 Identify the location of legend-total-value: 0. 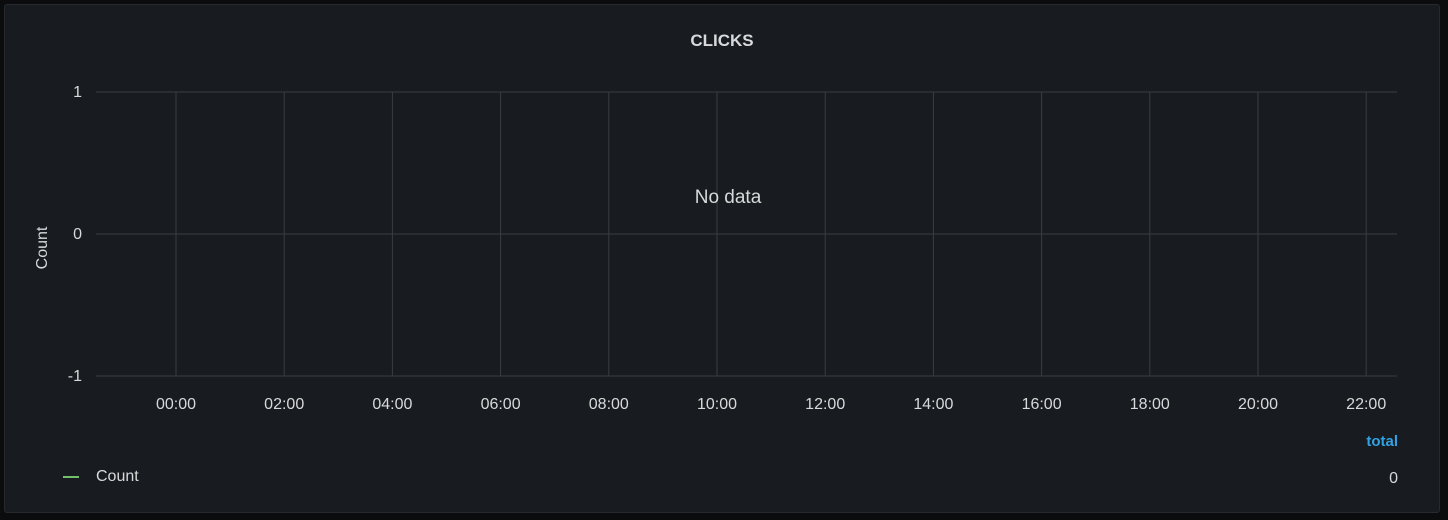
(1393, 478).